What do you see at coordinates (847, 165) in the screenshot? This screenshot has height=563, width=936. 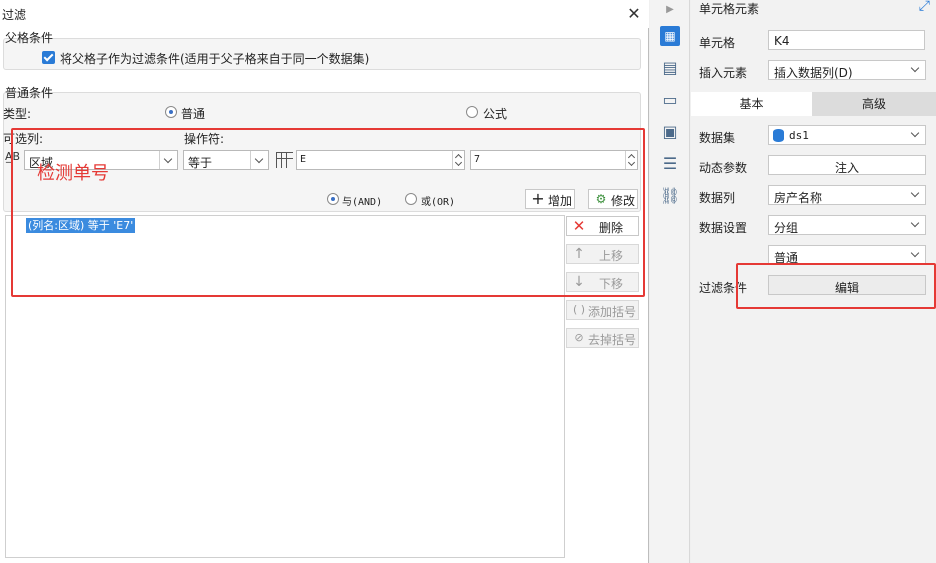 I see `inject-button: 注入` at bounding box center [847, 165].